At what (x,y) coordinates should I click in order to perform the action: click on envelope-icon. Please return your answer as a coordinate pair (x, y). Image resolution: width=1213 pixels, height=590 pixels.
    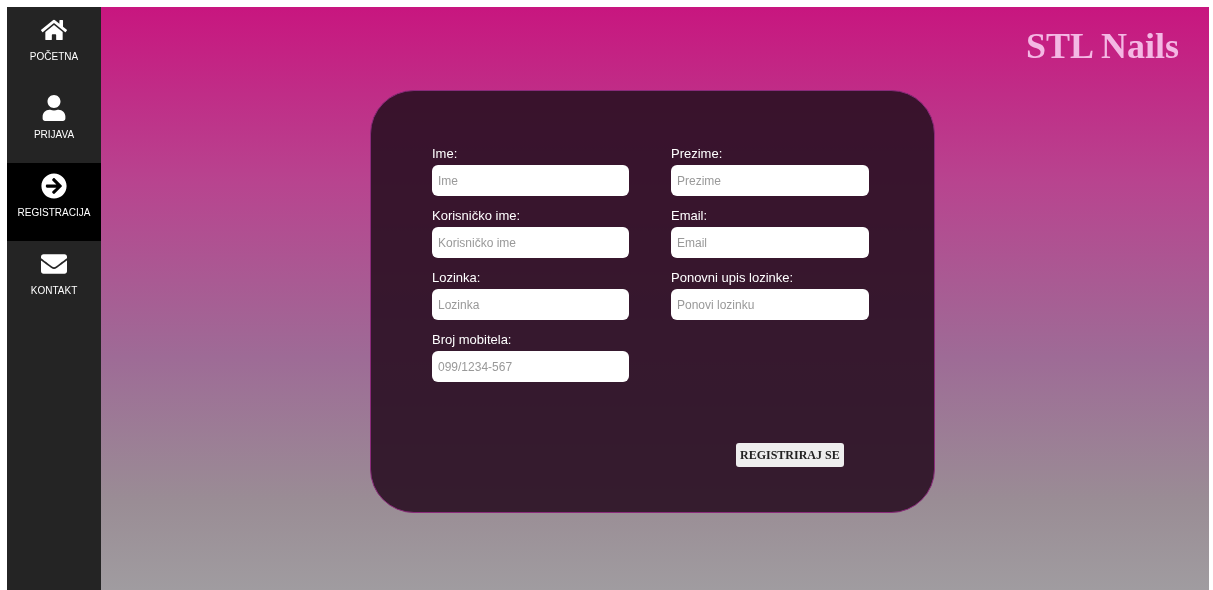
    Looking at the image, I should click on (54, 264).